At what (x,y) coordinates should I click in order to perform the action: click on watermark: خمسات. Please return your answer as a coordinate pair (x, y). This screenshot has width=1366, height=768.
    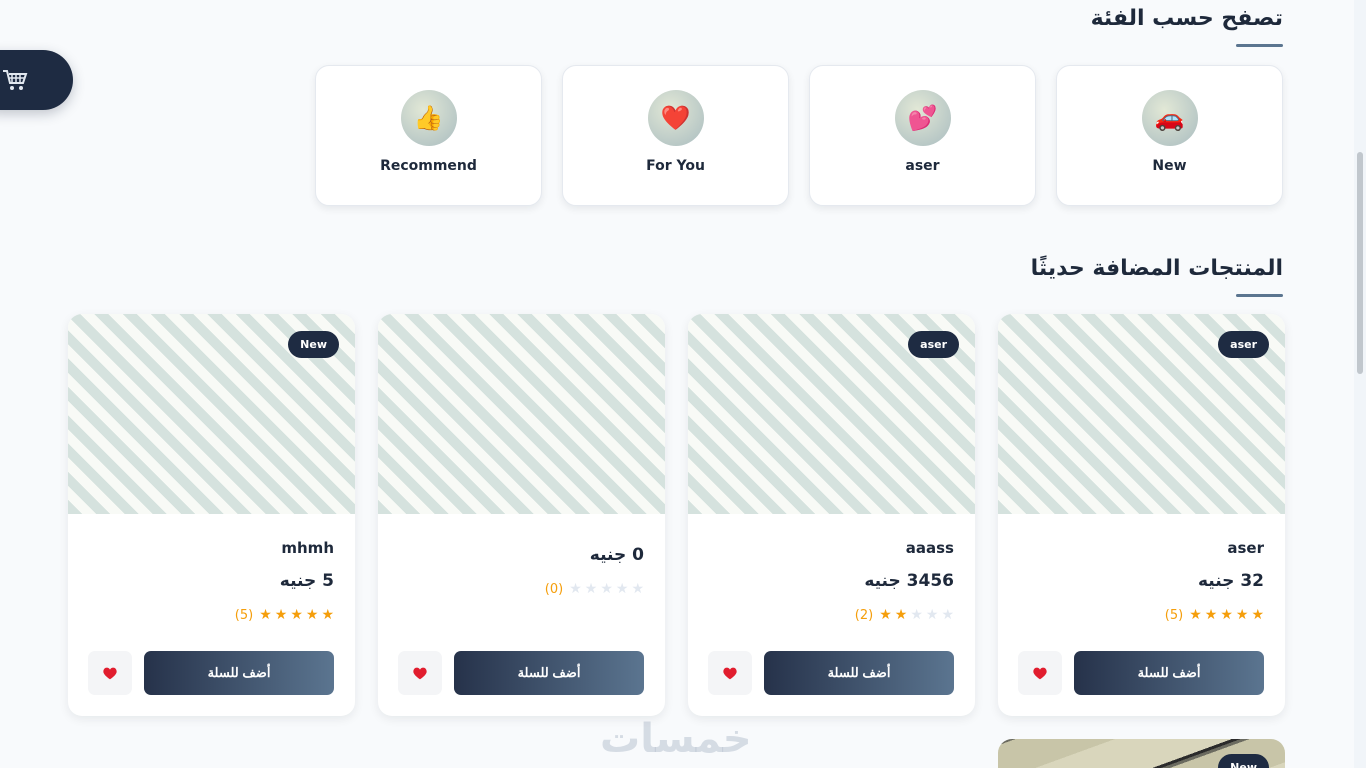
    Looking at the image, I should click on (676, 739).